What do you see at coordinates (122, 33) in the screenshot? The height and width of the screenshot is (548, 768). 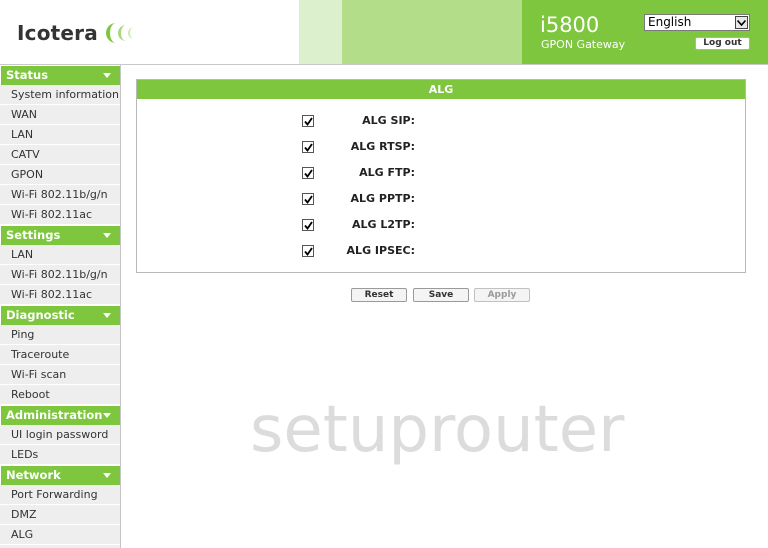 I see `brand-mark-icon` at bounding box center [122, 33].